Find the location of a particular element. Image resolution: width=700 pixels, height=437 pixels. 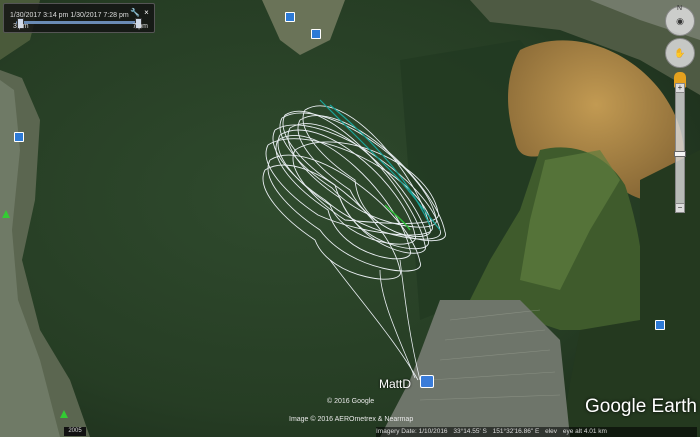

google-earth-logo: Google Earth is located at coordinates (641, 406).